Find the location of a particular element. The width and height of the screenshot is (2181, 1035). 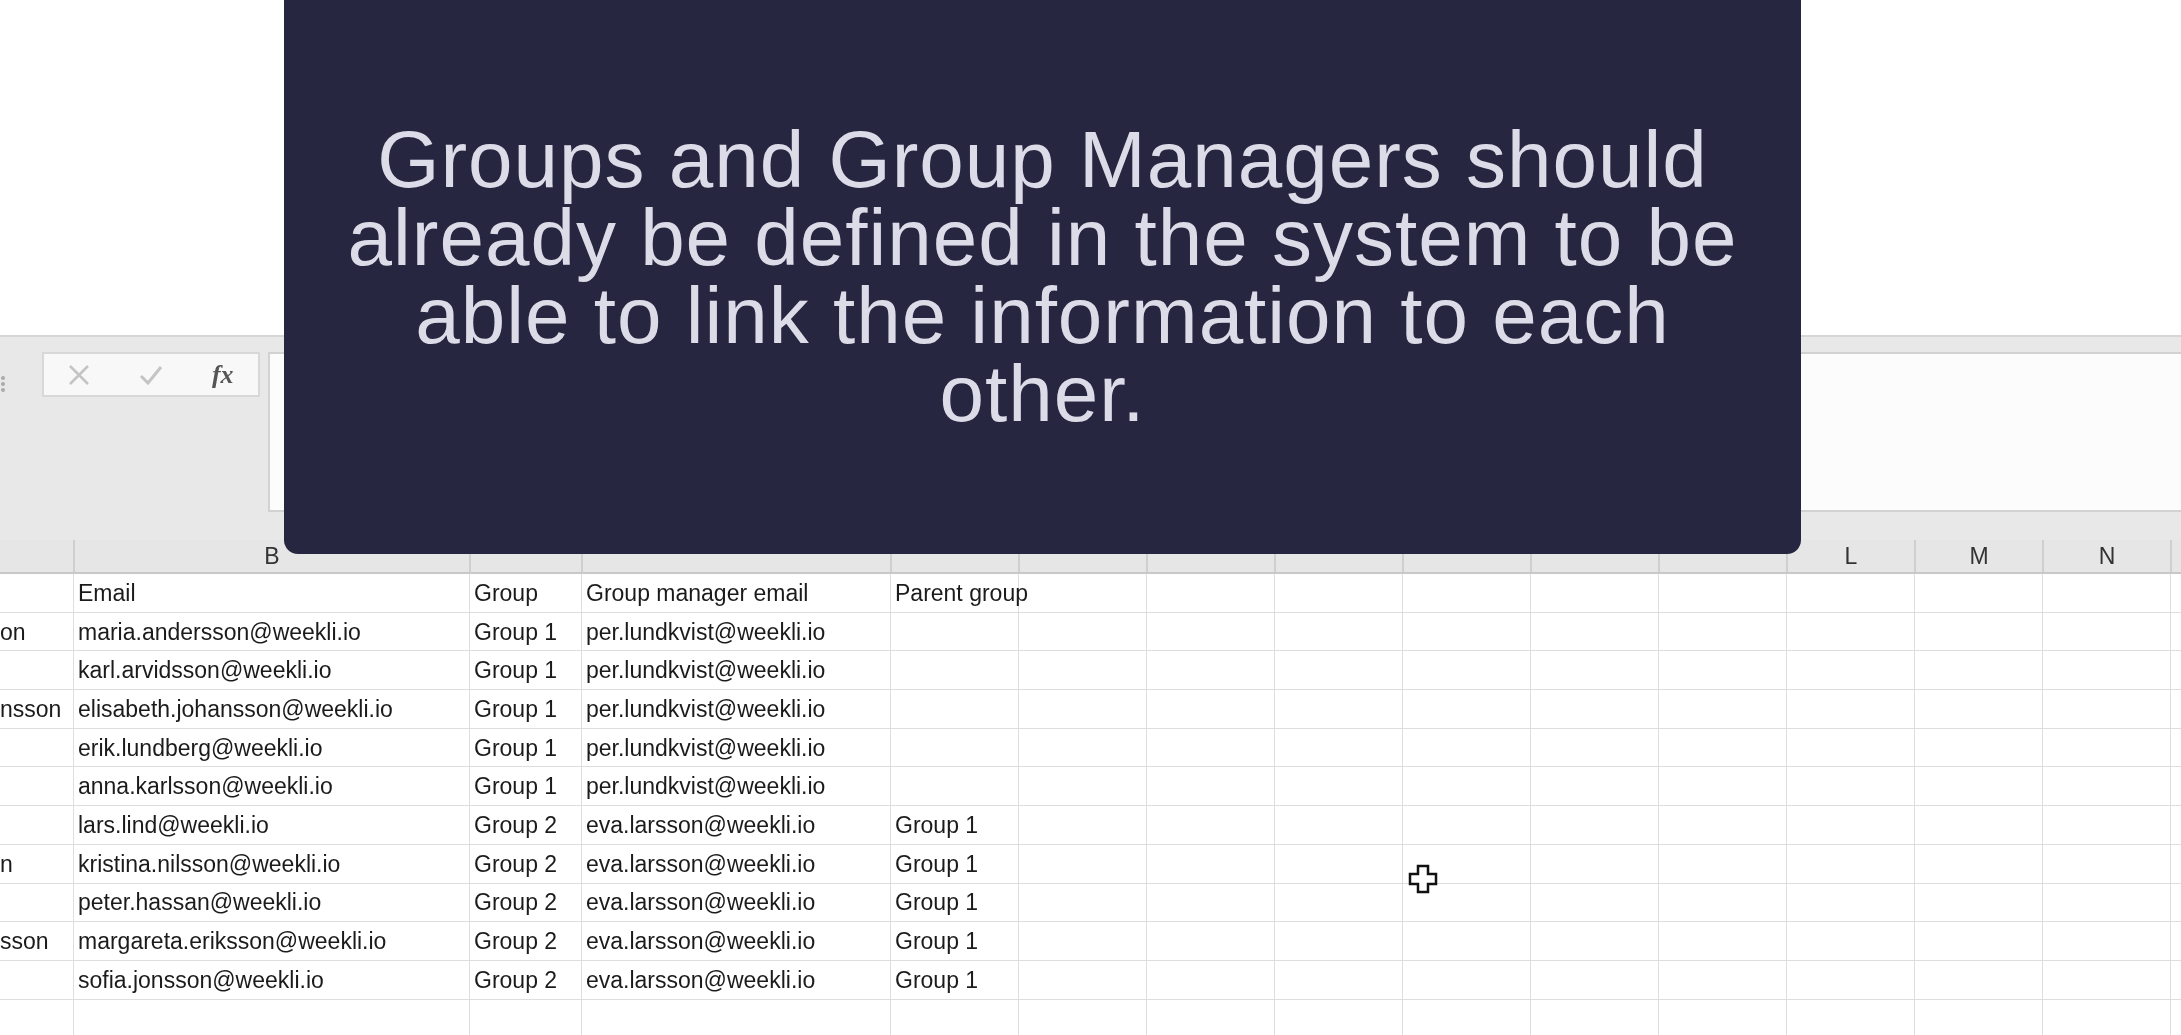

column-header: N is located at coordinates (2107, 556).